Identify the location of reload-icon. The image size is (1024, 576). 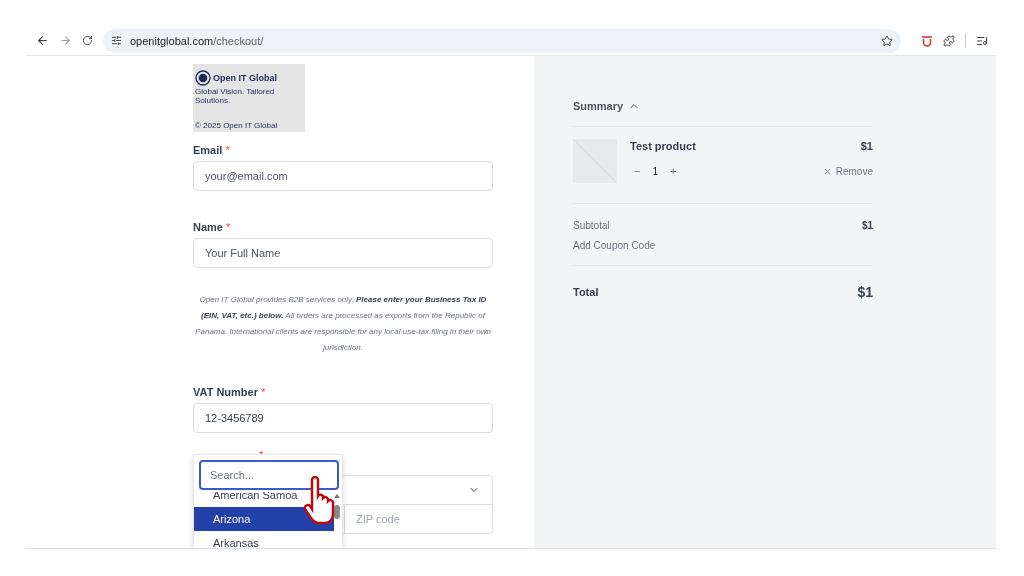
(87, 40).